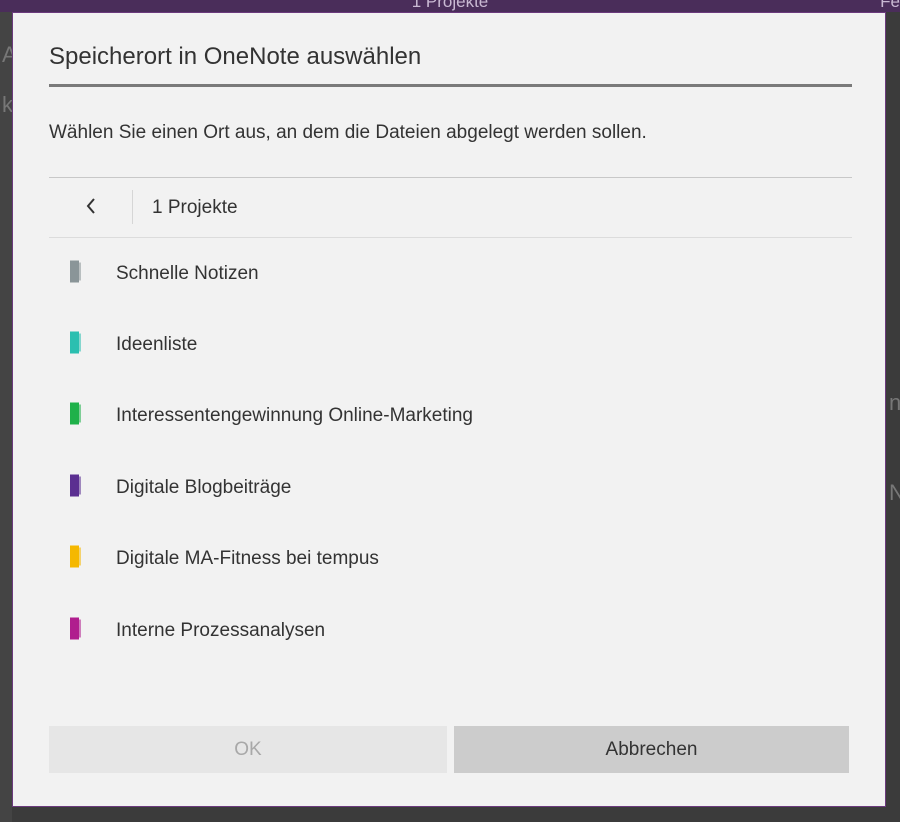  Describe the element at coordinates (450, 487) in the screenshot. I see `section-item: Digitale Blogbeiträge` at that location.